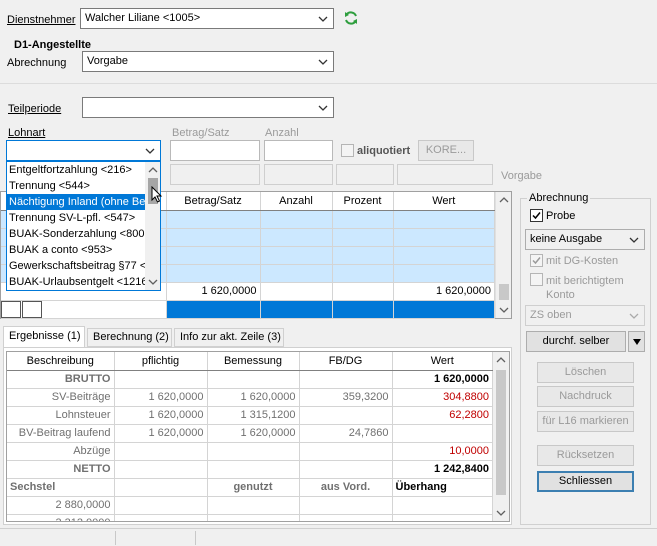 The image size is (657, 546). Describe the element at coordinates (207, 18) in the screenshot. I see `dienstnehmer-combo: Walcher Liliane <1005>` at that location.